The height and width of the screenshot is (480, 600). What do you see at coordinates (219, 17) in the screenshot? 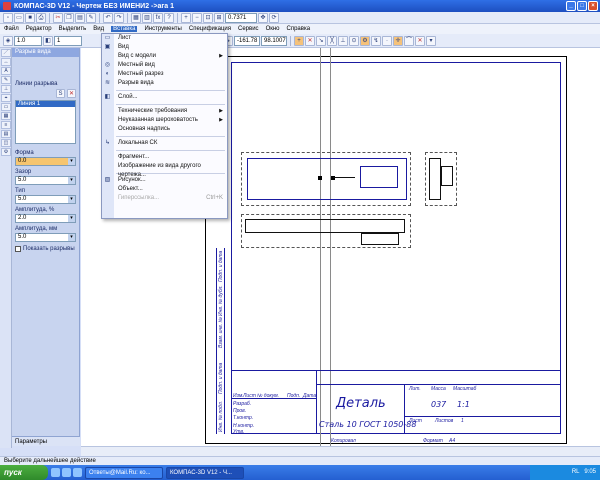
I see `zoom-all-icon: ⊞` at bounding box center [219, 17].